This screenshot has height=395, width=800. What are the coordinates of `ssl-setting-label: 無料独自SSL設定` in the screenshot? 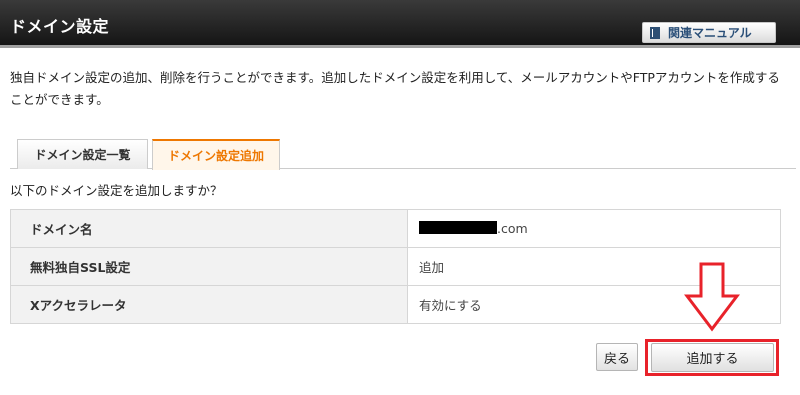 It's located at (209, 266).